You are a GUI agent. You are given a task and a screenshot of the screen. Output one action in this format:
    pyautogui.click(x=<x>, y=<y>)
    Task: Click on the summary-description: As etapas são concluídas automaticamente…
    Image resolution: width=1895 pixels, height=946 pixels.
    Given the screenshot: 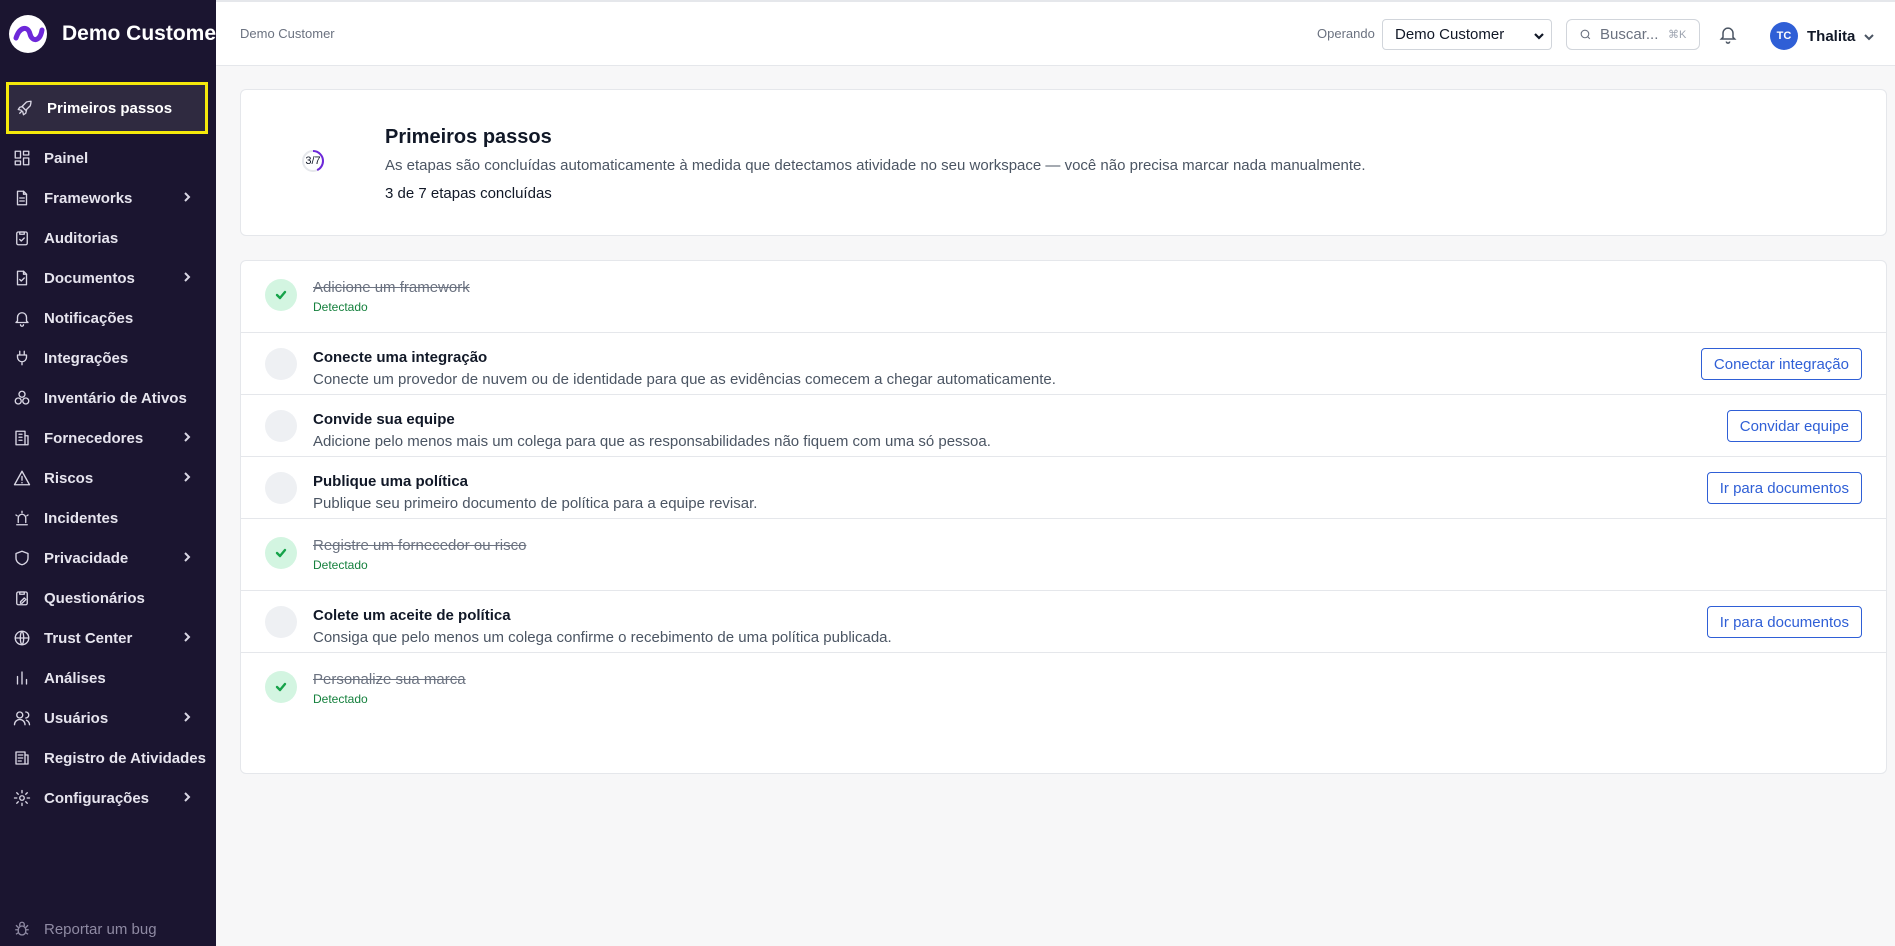 What is the action you would take?
    pyautogui.click(x=875, y=165)
    